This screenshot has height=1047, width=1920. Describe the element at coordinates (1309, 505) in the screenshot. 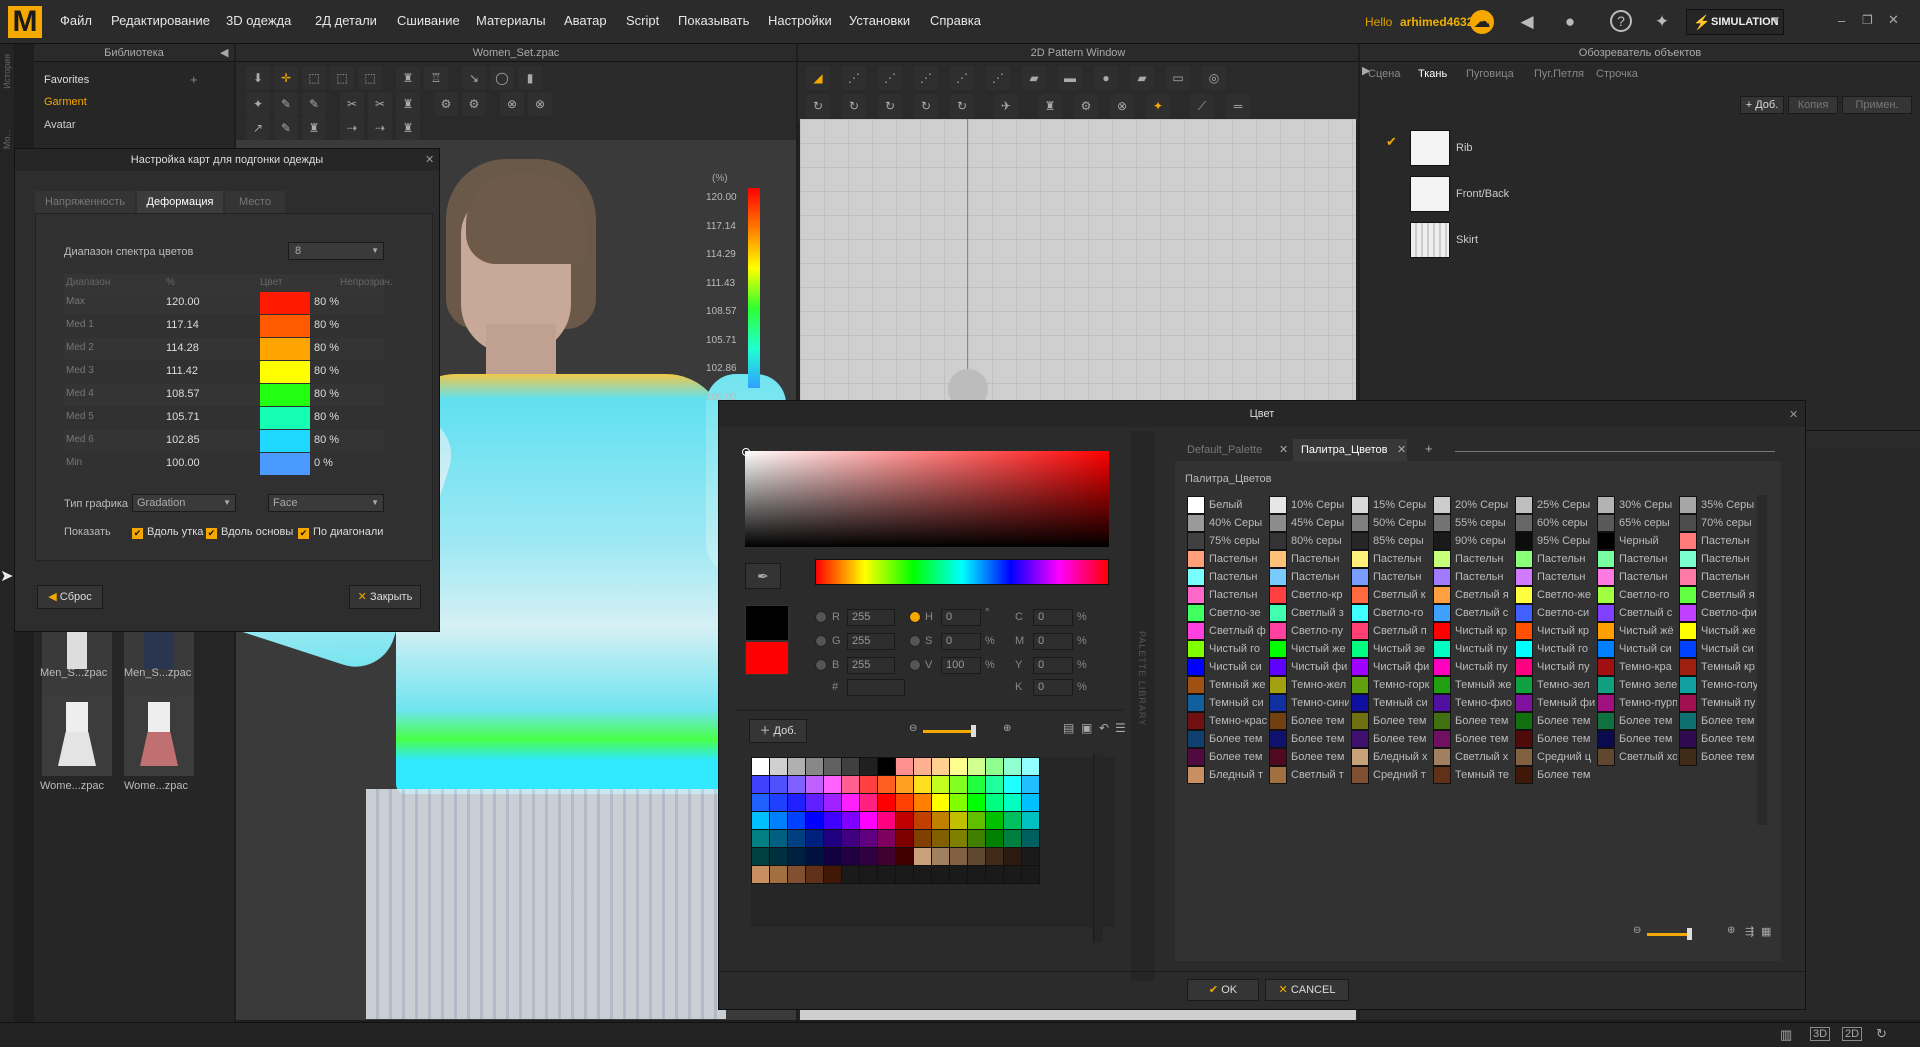

I see `palette-entry: 10% Серы` at that location.